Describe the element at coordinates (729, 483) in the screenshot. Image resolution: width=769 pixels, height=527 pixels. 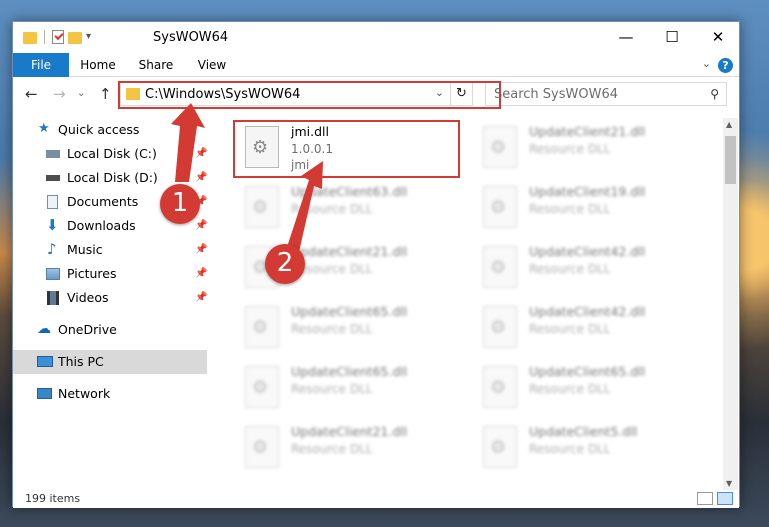
I see `scroll-down-icon: ▼` at that location.